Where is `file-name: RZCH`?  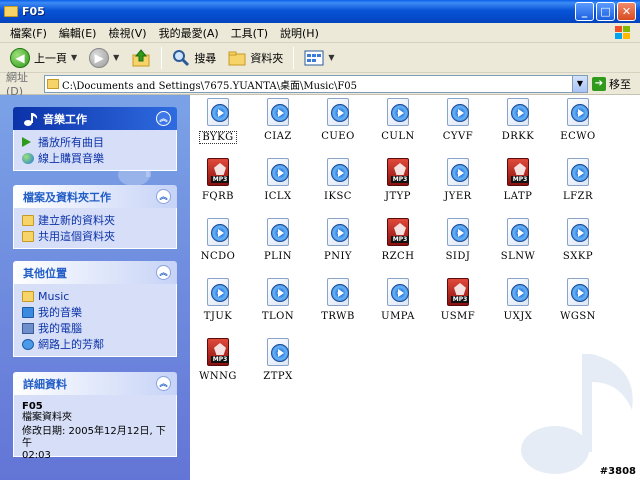 file-name: RZCH is located at coordinates (398, 256).